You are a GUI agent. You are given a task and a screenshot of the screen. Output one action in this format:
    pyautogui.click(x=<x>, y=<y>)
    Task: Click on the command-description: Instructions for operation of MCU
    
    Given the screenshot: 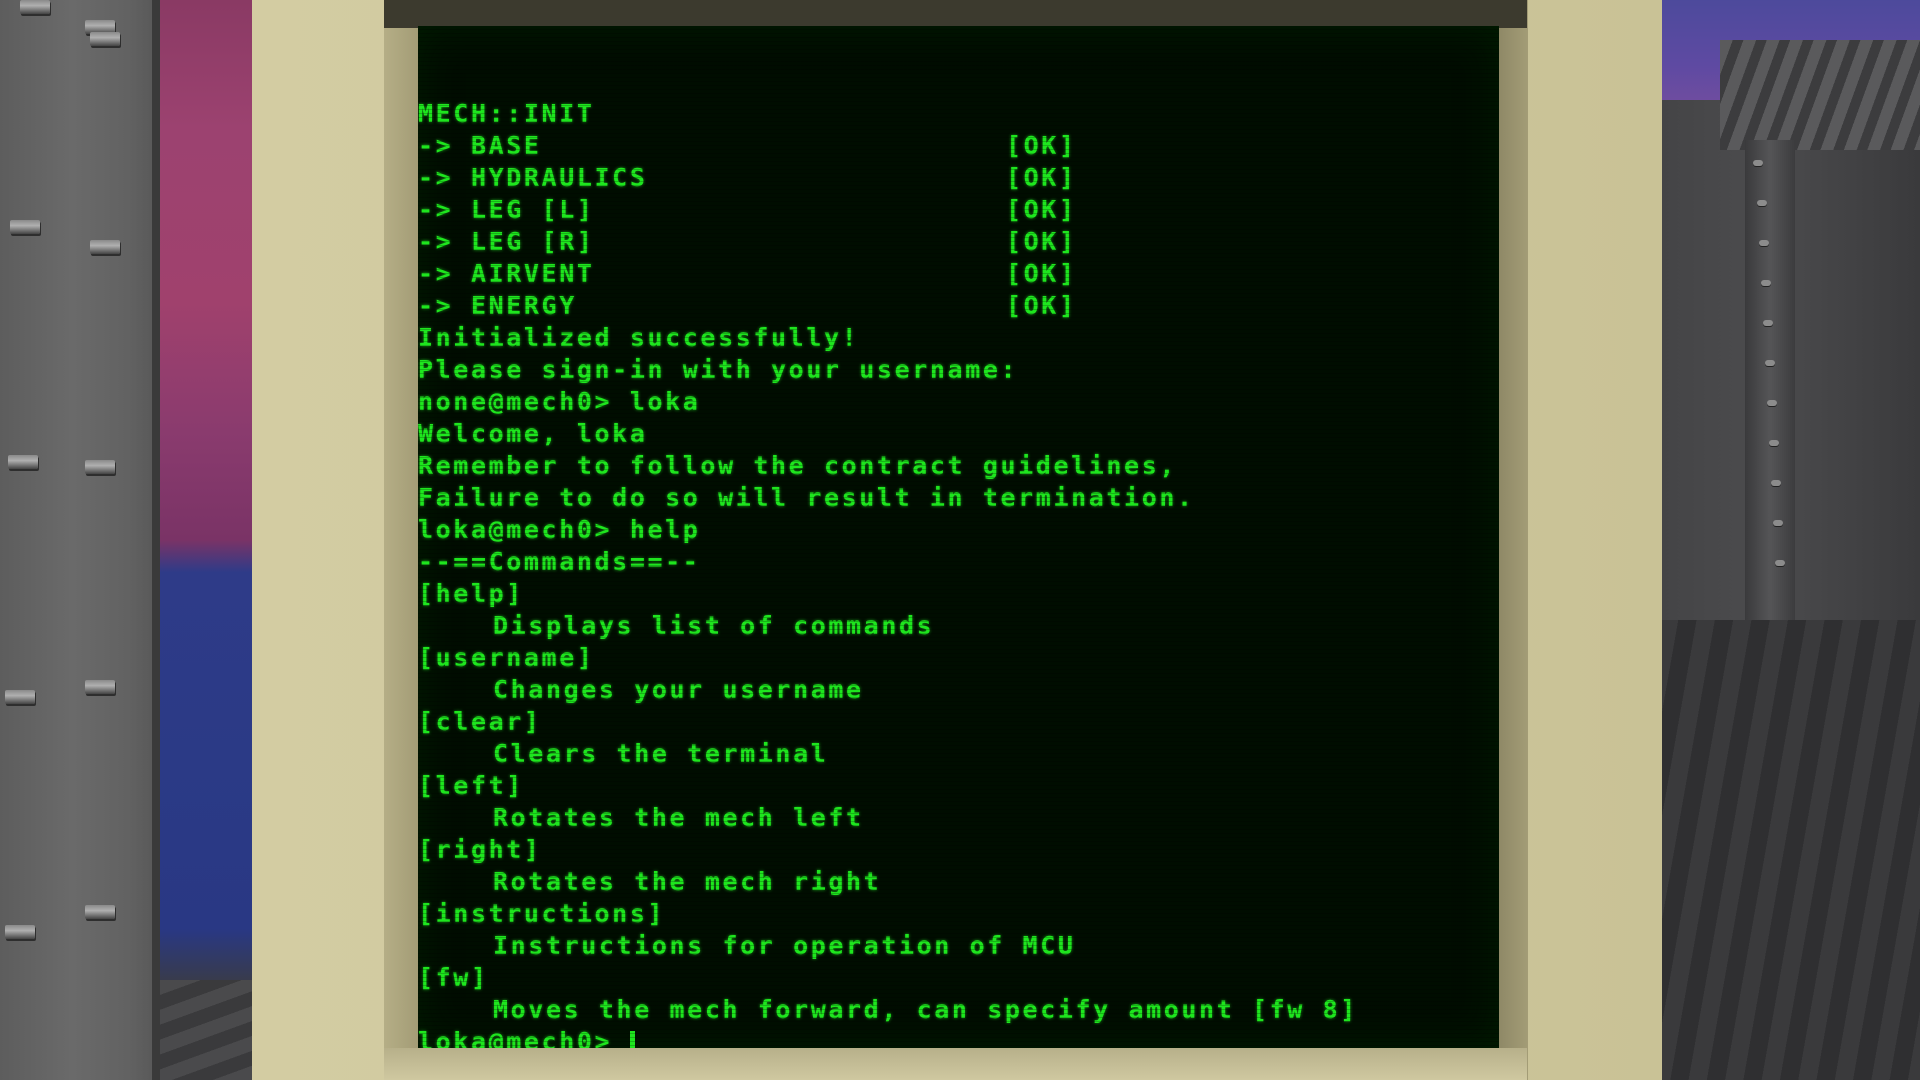 What is the action you would take?
    pyautogui.click(x=784, y=945)
    